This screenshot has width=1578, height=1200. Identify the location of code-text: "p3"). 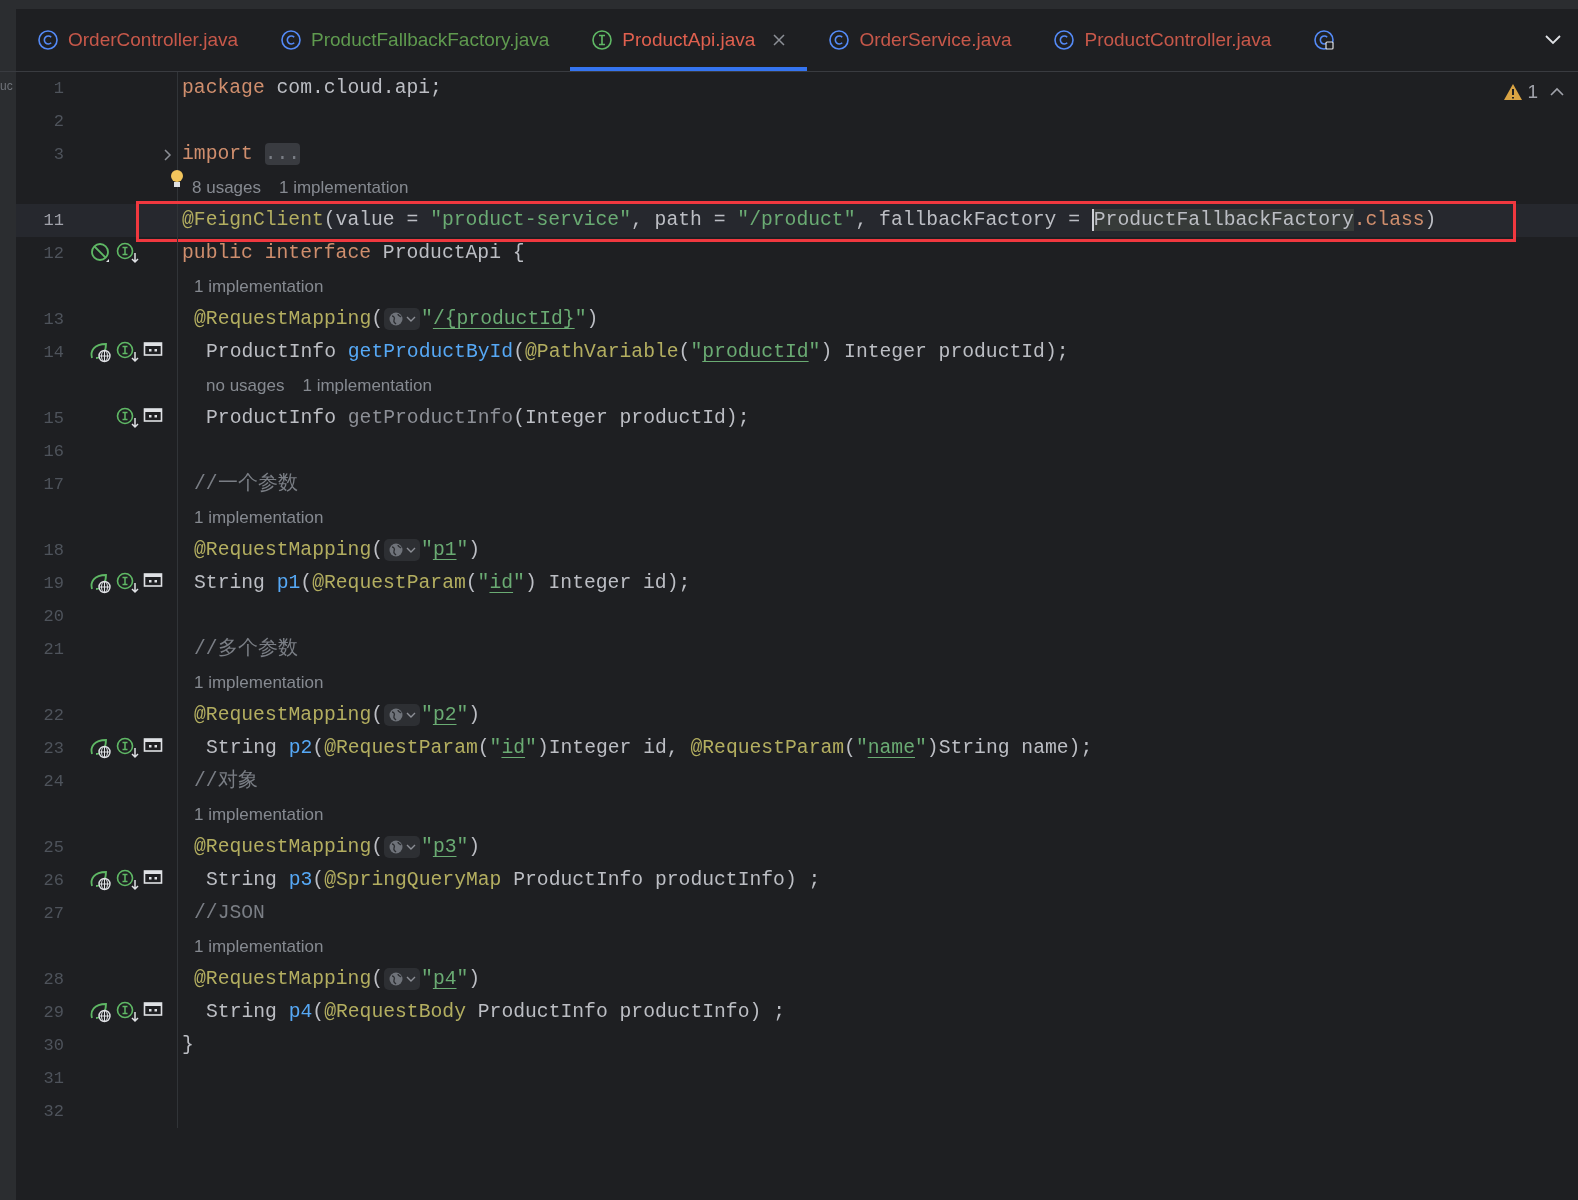
(451, 847).